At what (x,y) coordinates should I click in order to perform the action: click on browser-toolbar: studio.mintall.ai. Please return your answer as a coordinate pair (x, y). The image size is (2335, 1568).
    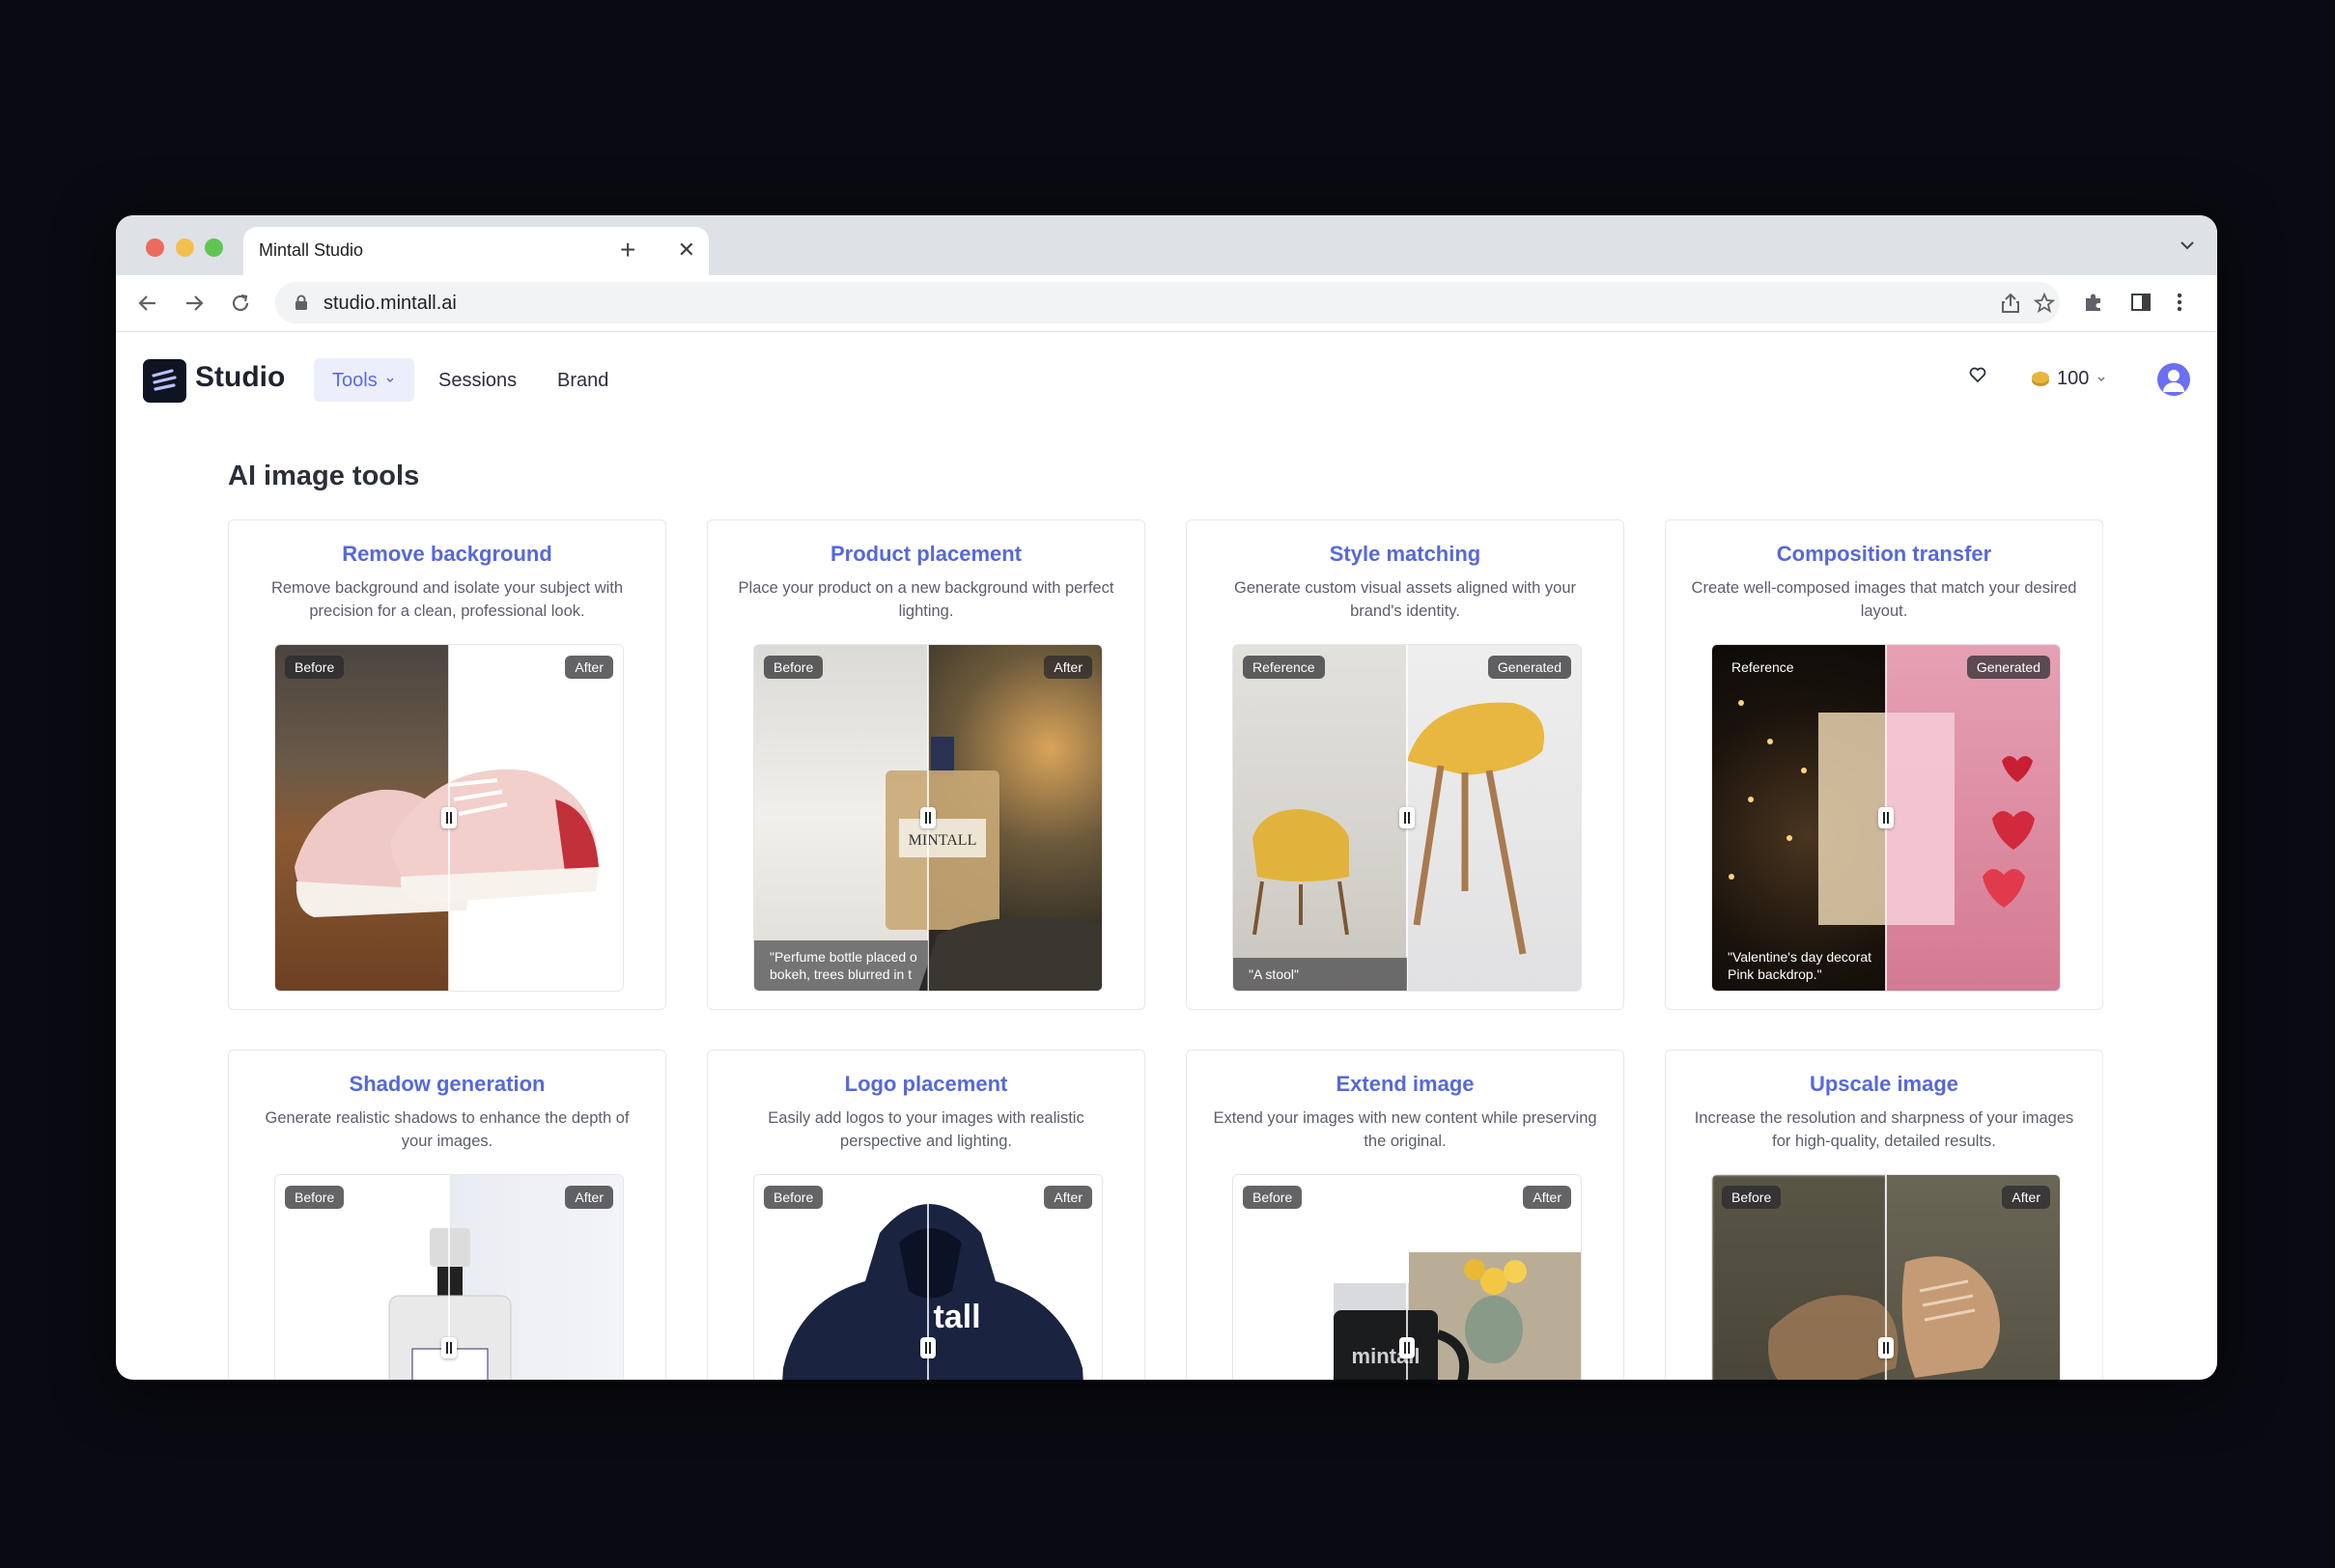
    Looking at the image, I should click on (1166, 303).